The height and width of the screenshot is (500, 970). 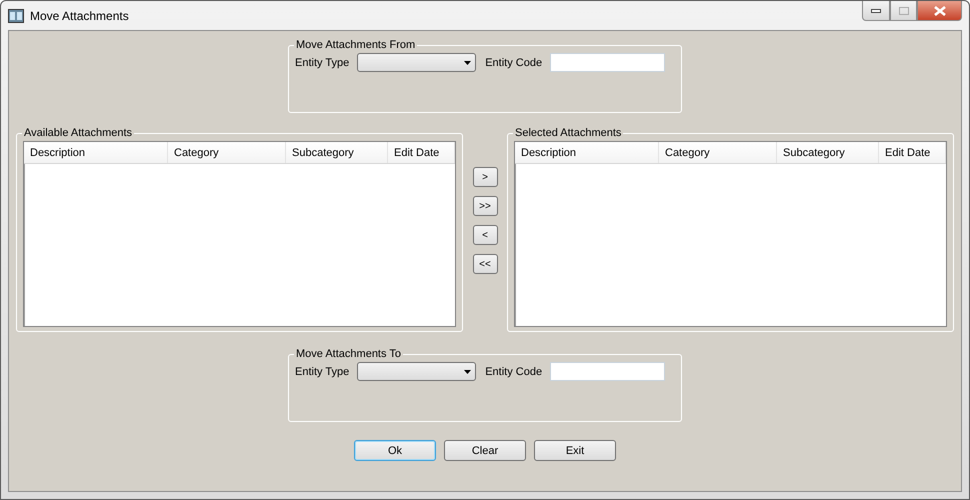 I want to click on close-icon, so click(x=940, y=11).